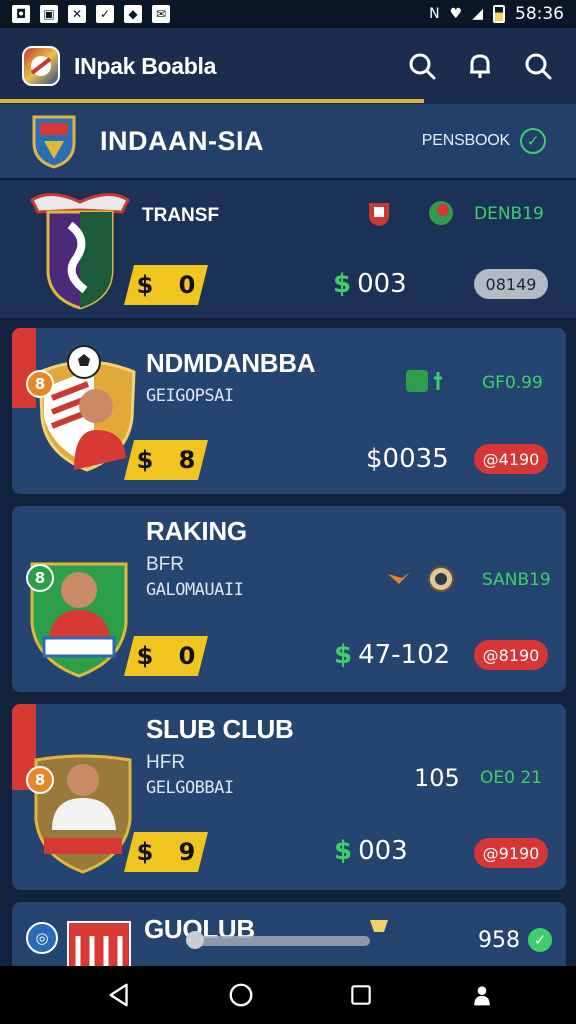 Image resolution: width=576 pixels, height=1024 pixels. I want to click on status-icons-left: ◘ ▣ ✕ ✓ ◆ ✉, so click(91, 14).